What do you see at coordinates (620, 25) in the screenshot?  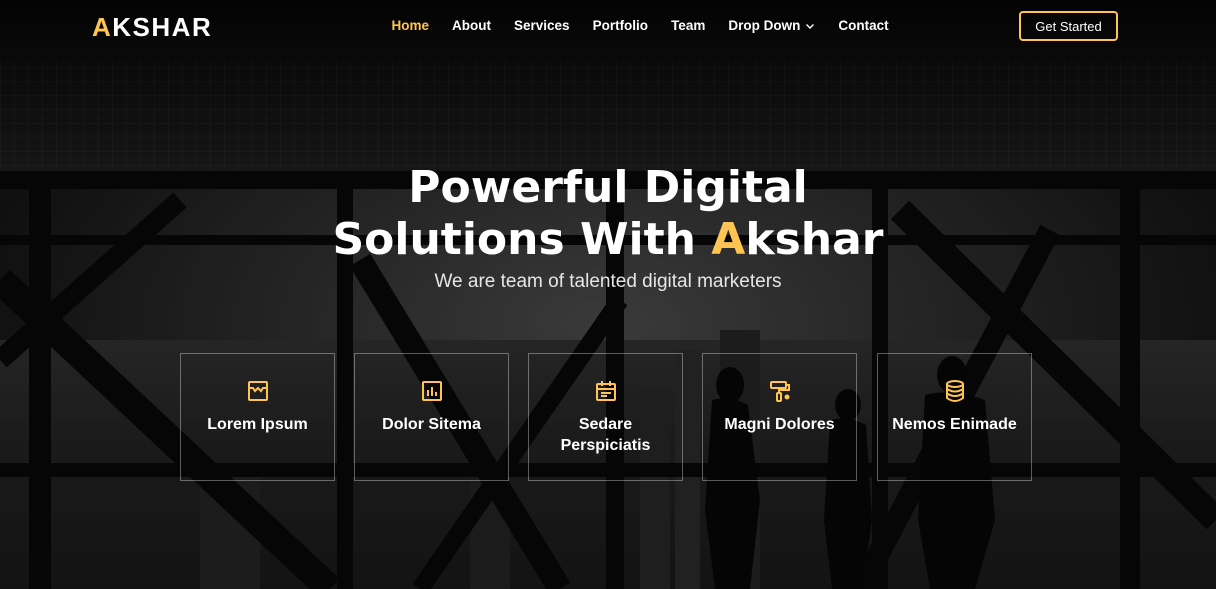 I see `nav-item-portfolio: Portfolio` at bounding box center [620, 25].